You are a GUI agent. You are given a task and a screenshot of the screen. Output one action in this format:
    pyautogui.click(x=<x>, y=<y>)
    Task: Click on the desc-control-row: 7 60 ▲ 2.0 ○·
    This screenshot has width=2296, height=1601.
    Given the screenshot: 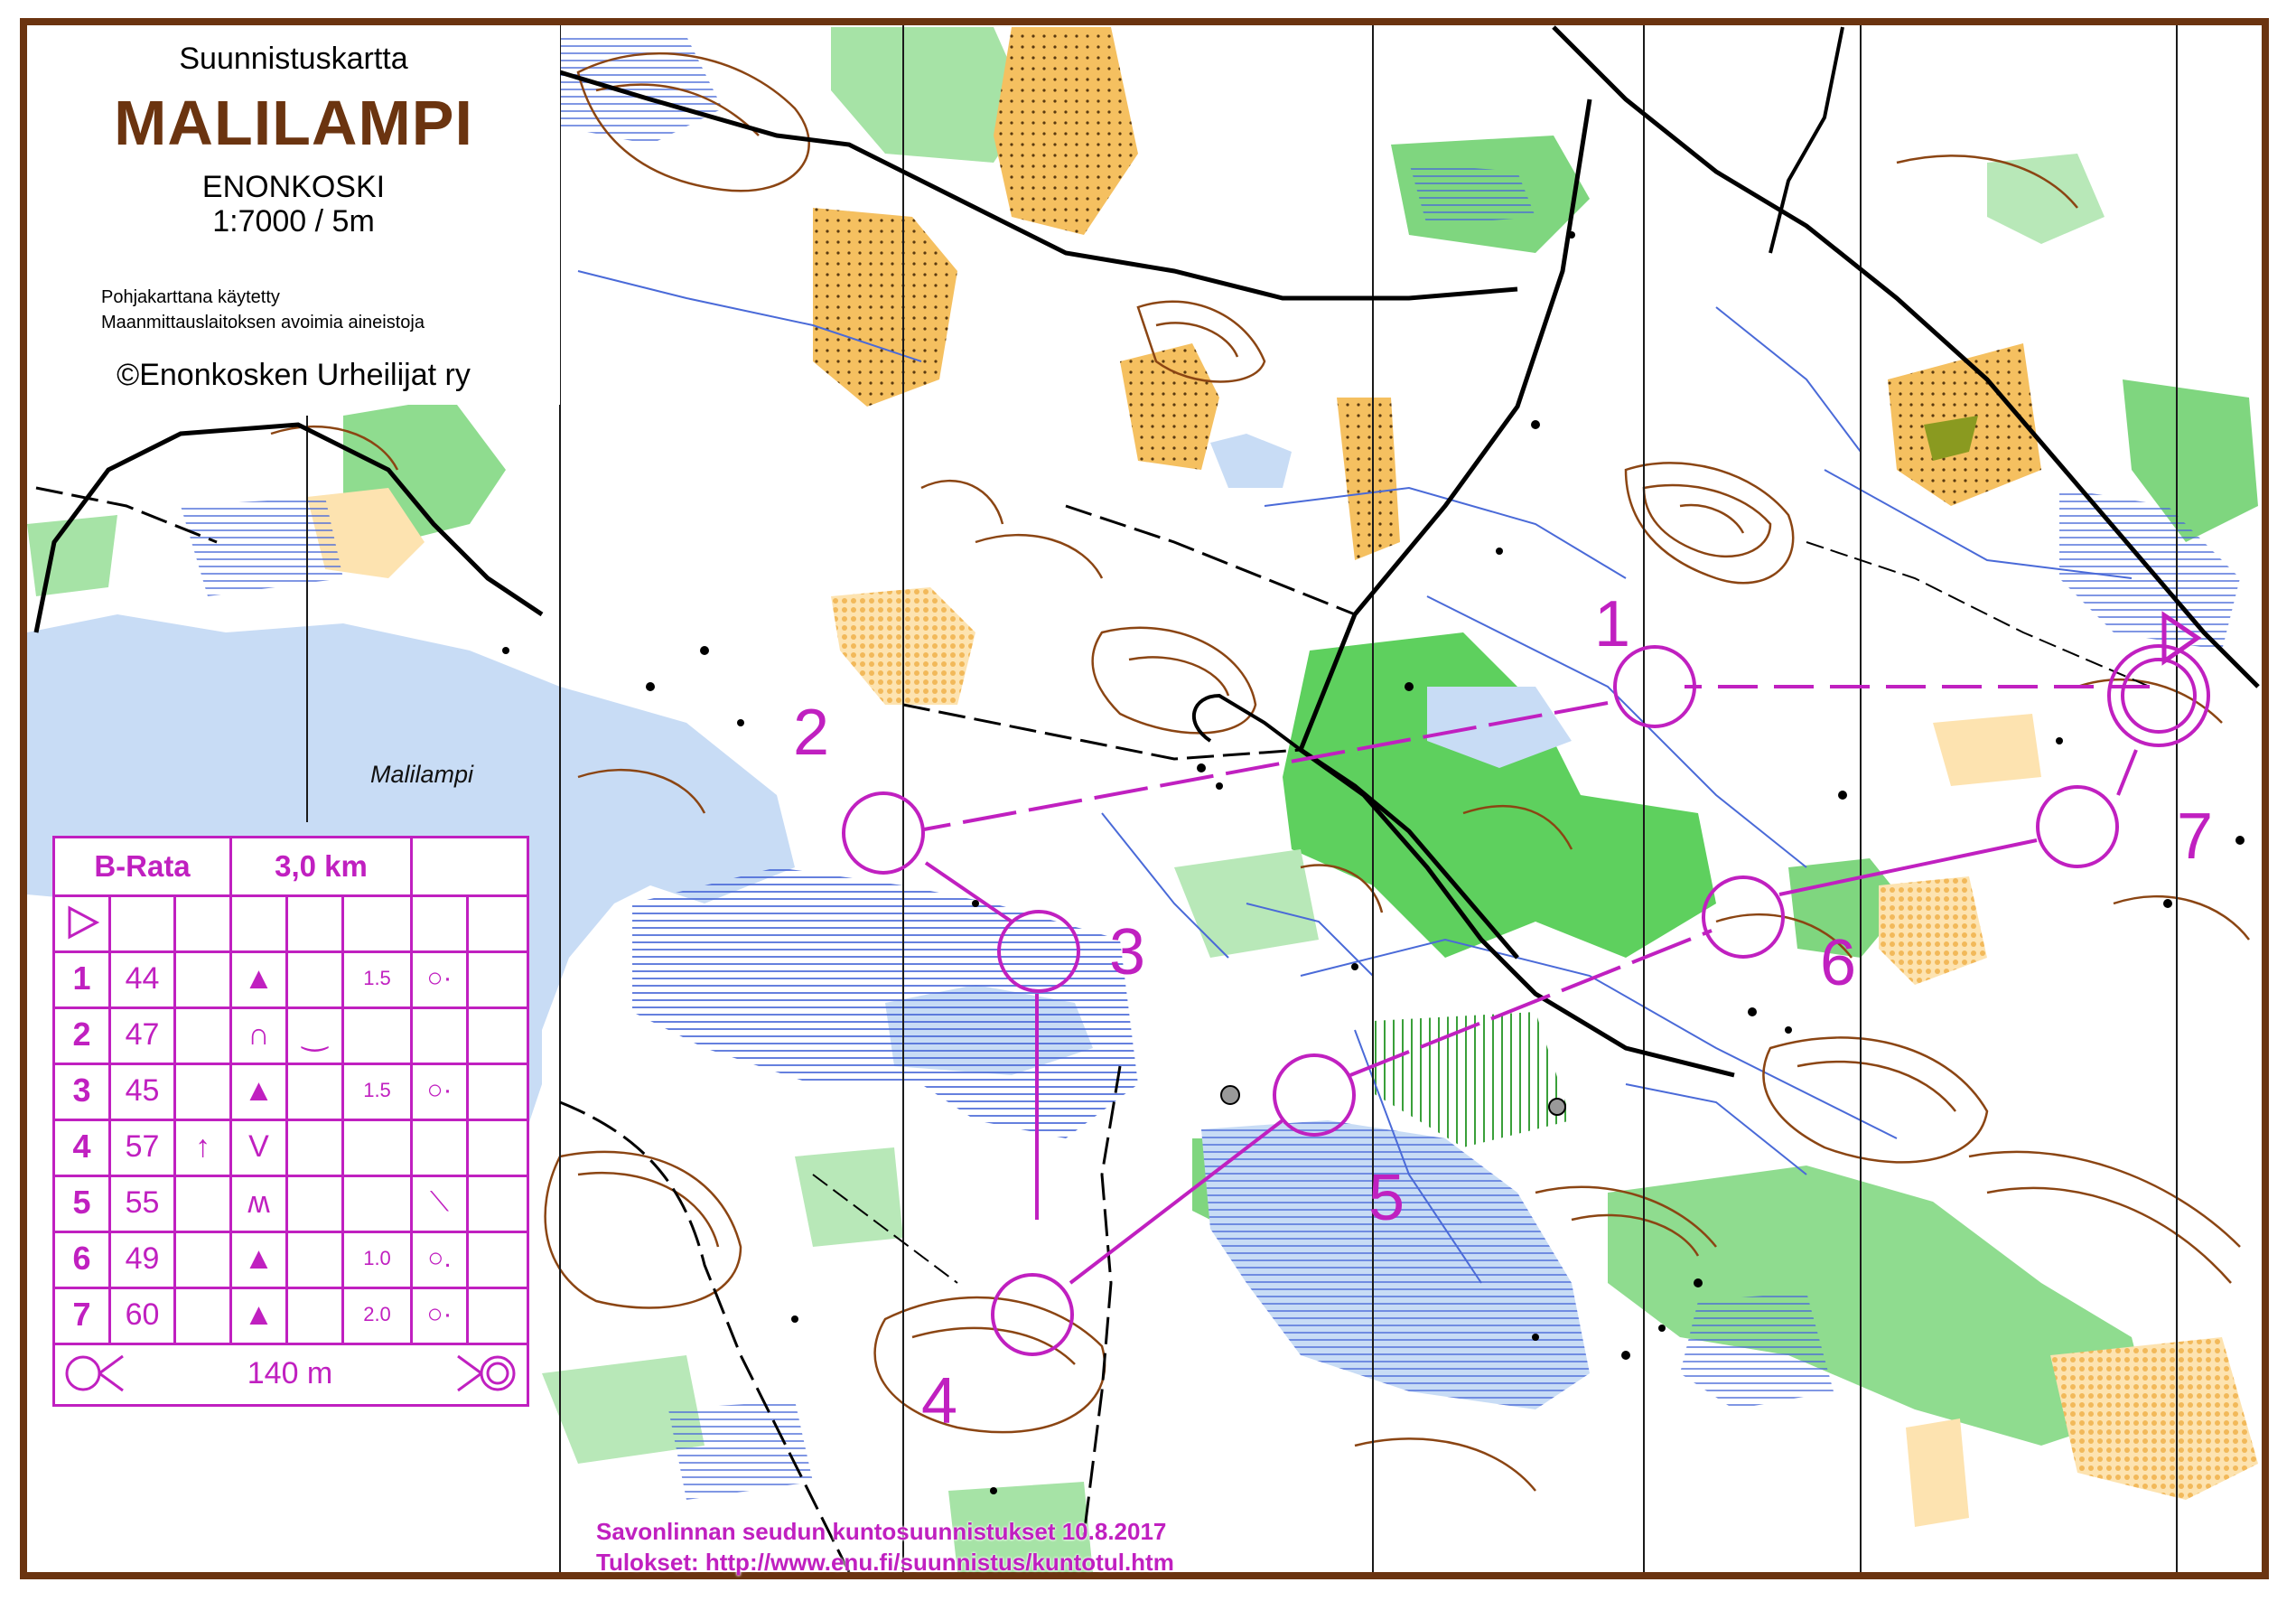 What is the action you would take?
    pyautogui.click(x=291, y=1316)
    